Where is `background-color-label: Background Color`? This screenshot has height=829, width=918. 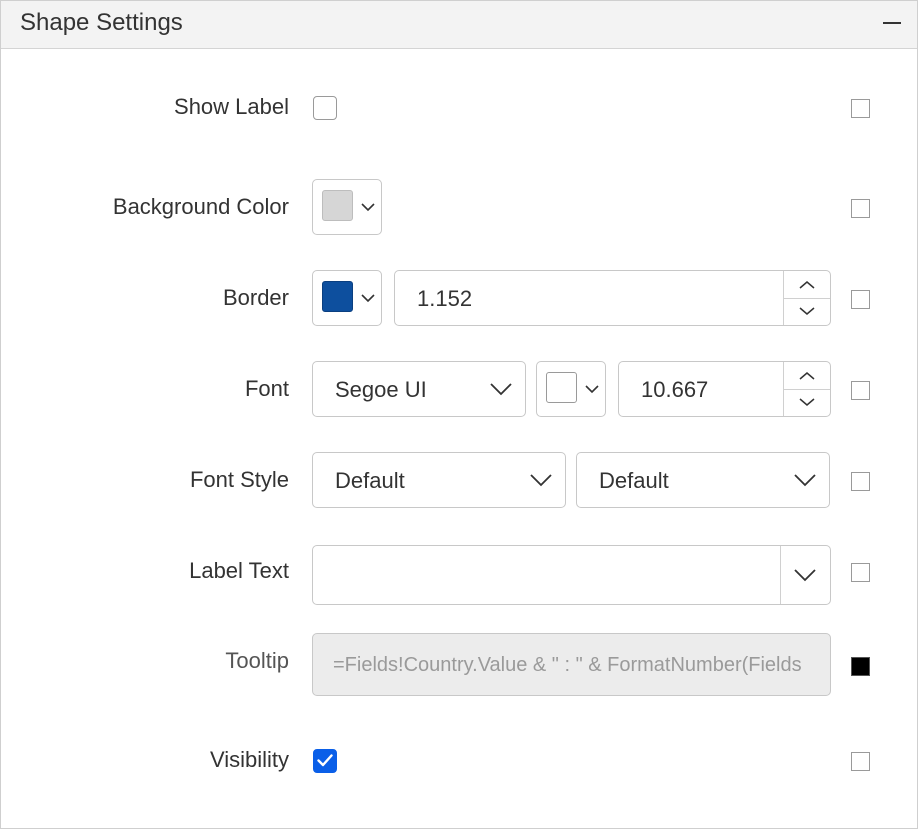
background-color-label: Background Color is located at coordinates (200, 206).